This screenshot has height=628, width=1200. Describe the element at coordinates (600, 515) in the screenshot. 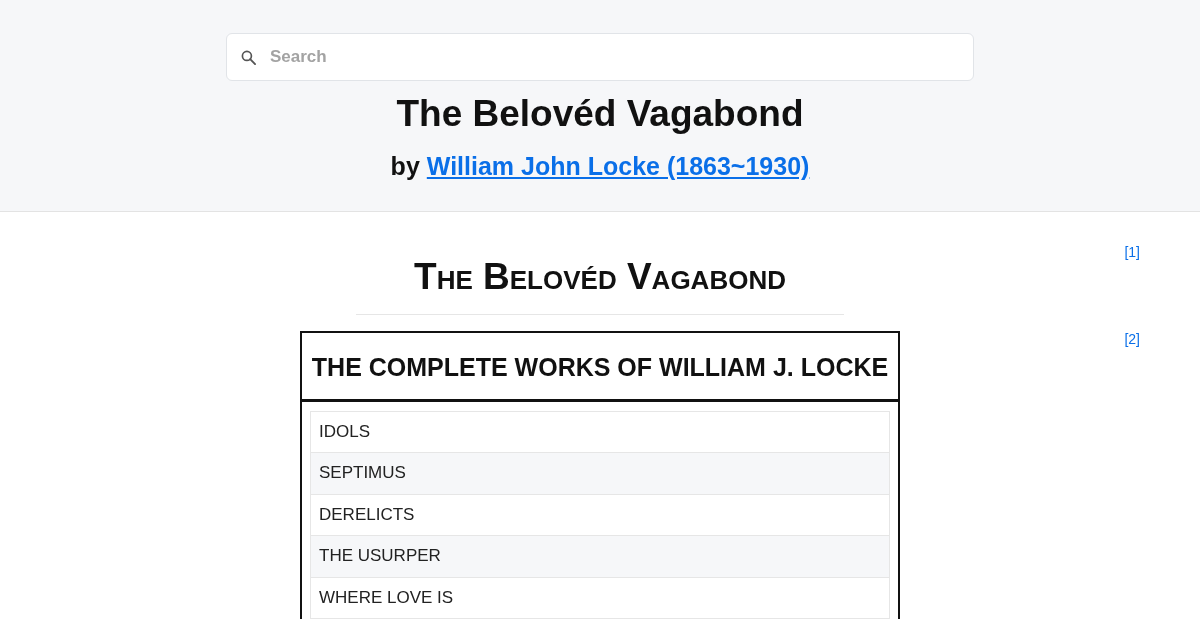

I see `work-title-row: DERELICTS` at that location.